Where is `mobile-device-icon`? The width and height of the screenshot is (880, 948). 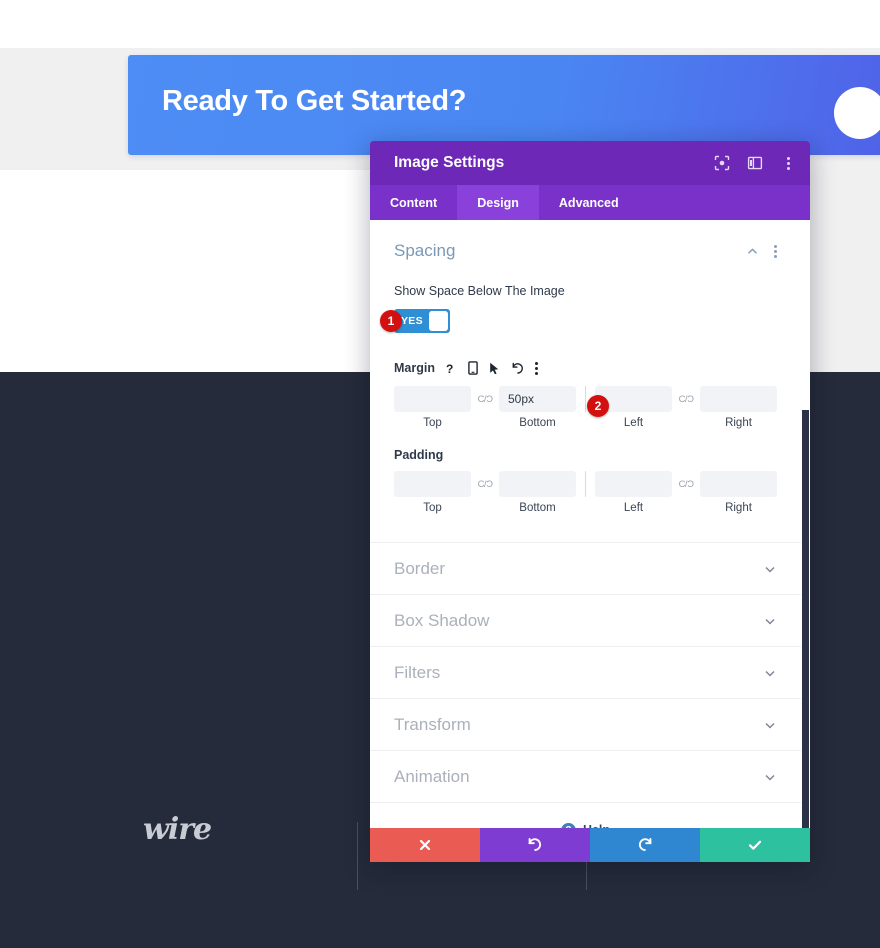 mobile-device-icon is located at coordinates (473, 368).